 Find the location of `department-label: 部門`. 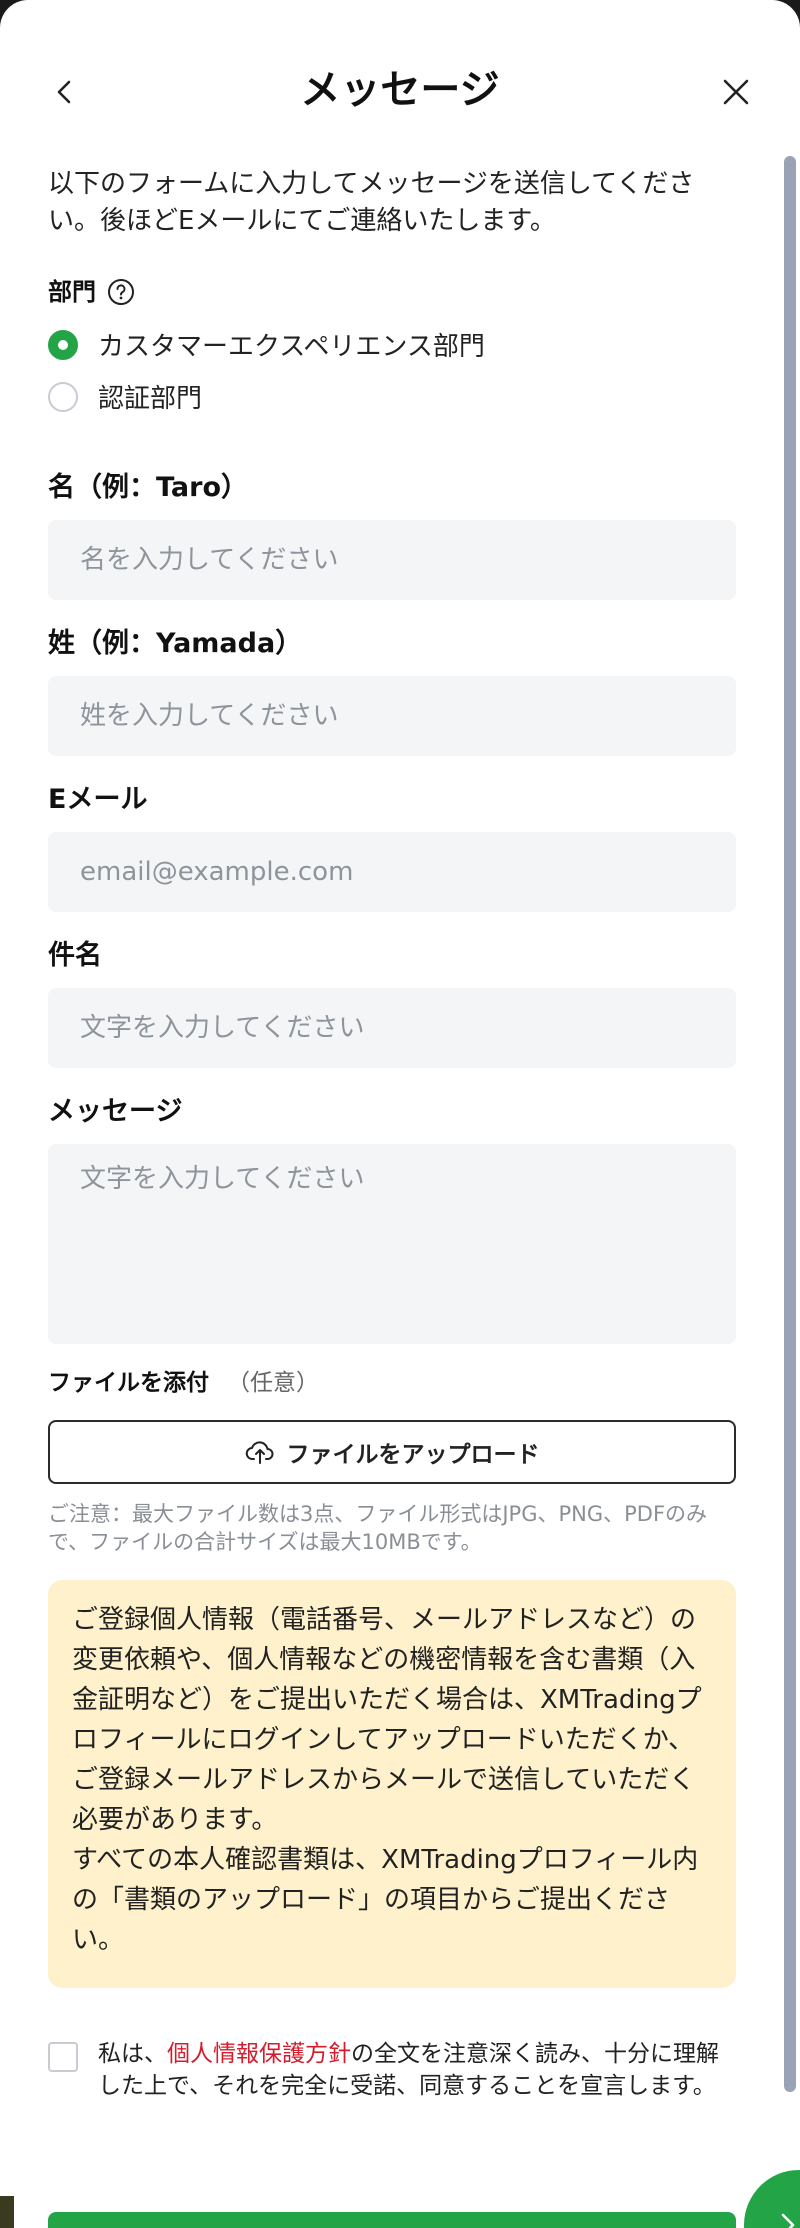

department-label: 部門 is located at coordinates (92, 292).